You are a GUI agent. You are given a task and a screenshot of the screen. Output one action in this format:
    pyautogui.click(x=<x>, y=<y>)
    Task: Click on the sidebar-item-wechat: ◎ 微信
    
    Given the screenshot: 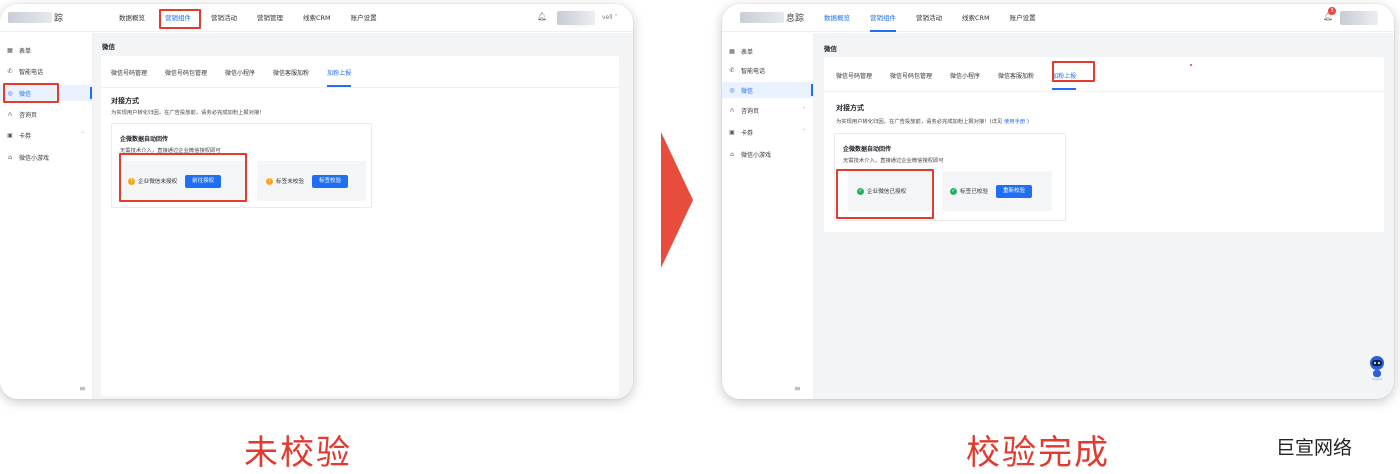 What is the action you would take?
    pyautogui.click(x=767, y=90)
    